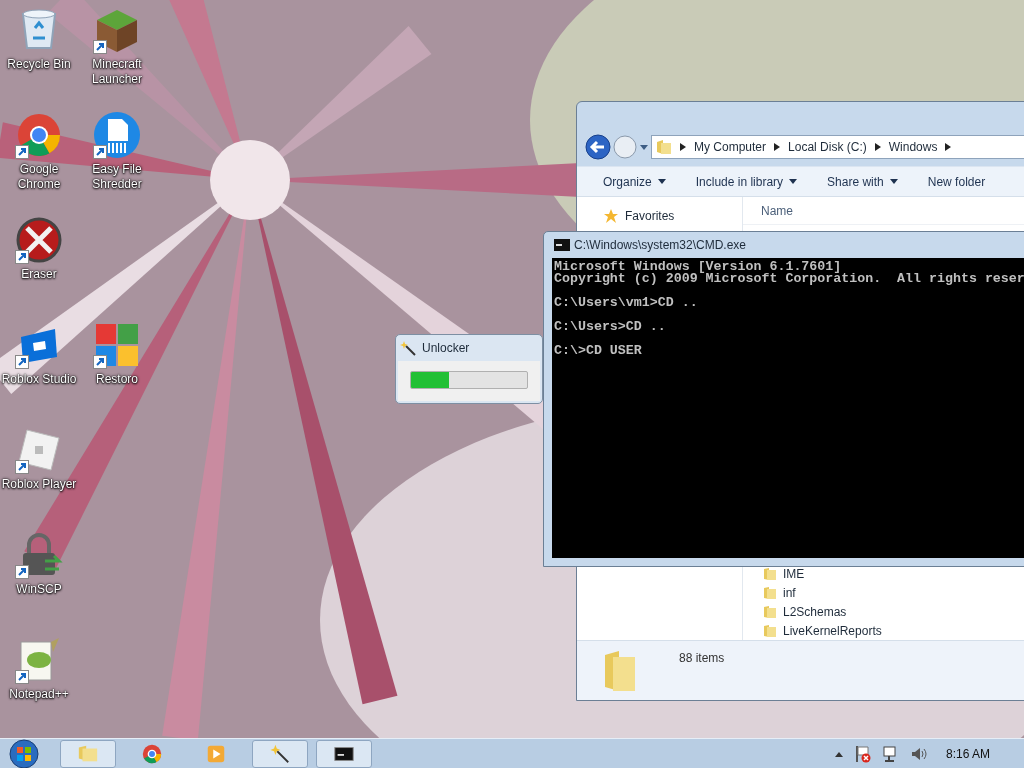  What do you see at coordinates (611, 216) in the screenshot?
I see `star-icon` at bounding box center [611, 216].